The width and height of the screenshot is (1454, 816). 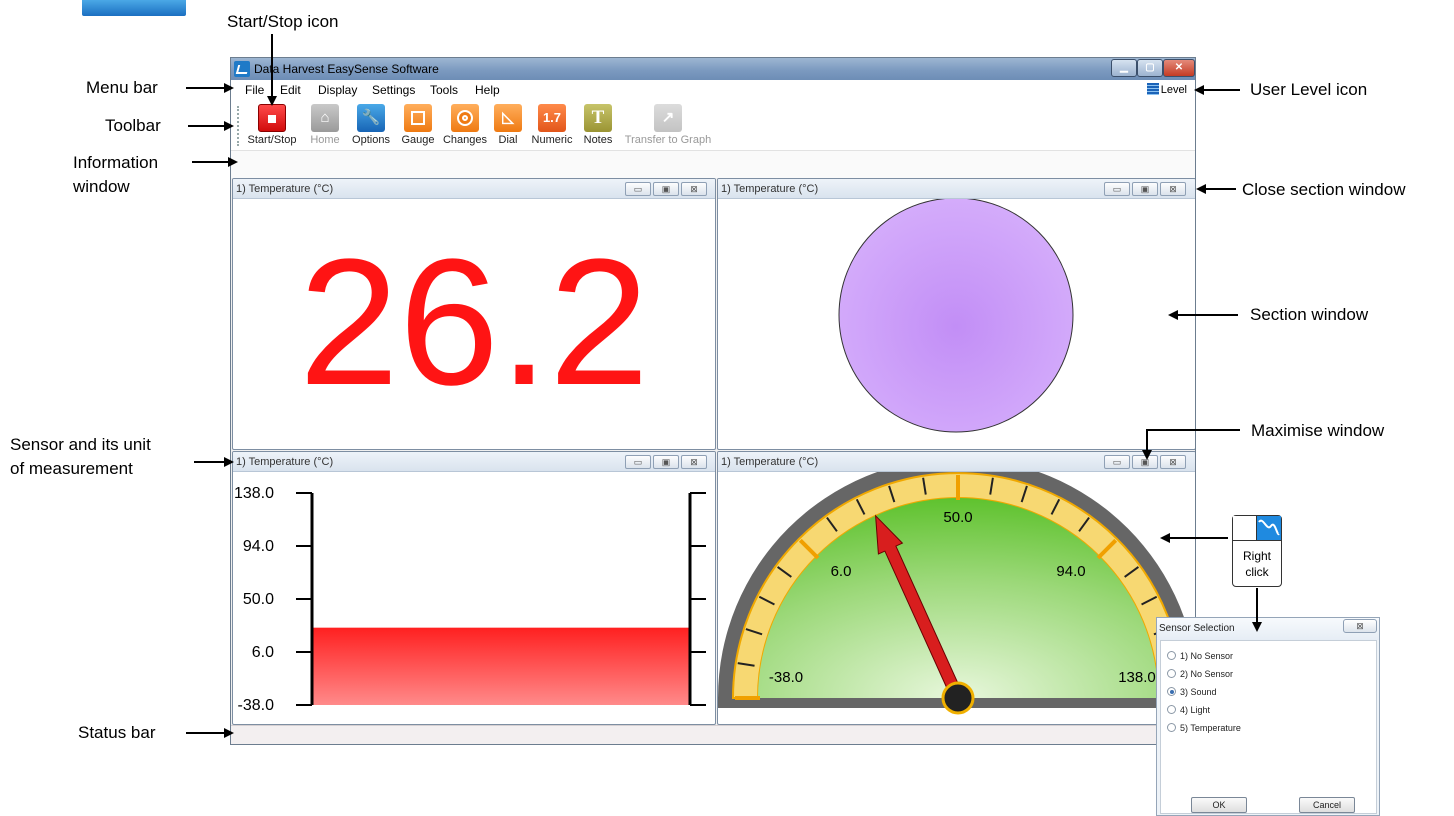 I want to click on sensor-option: 3) Sound, so click(x=1192, y=692).